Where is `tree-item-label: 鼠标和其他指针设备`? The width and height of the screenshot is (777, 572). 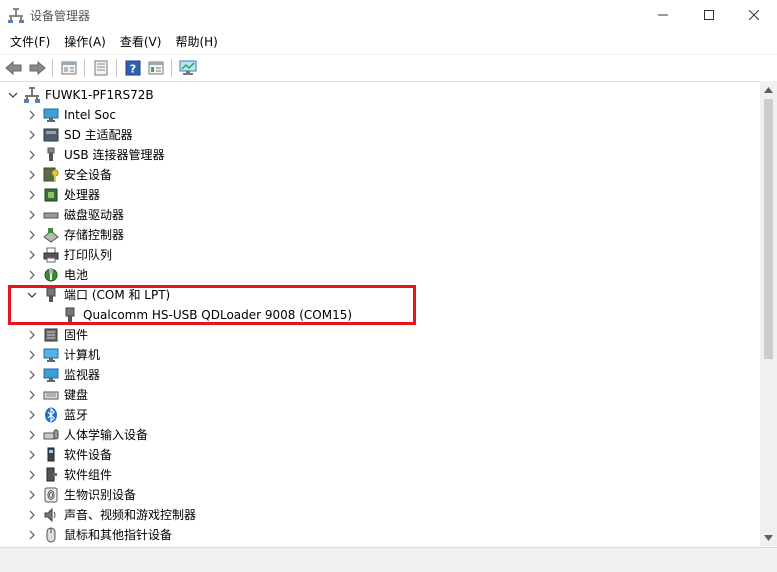
tree-item-label: 鼠标和其他指针设备 is located at coordinates (118, 535).